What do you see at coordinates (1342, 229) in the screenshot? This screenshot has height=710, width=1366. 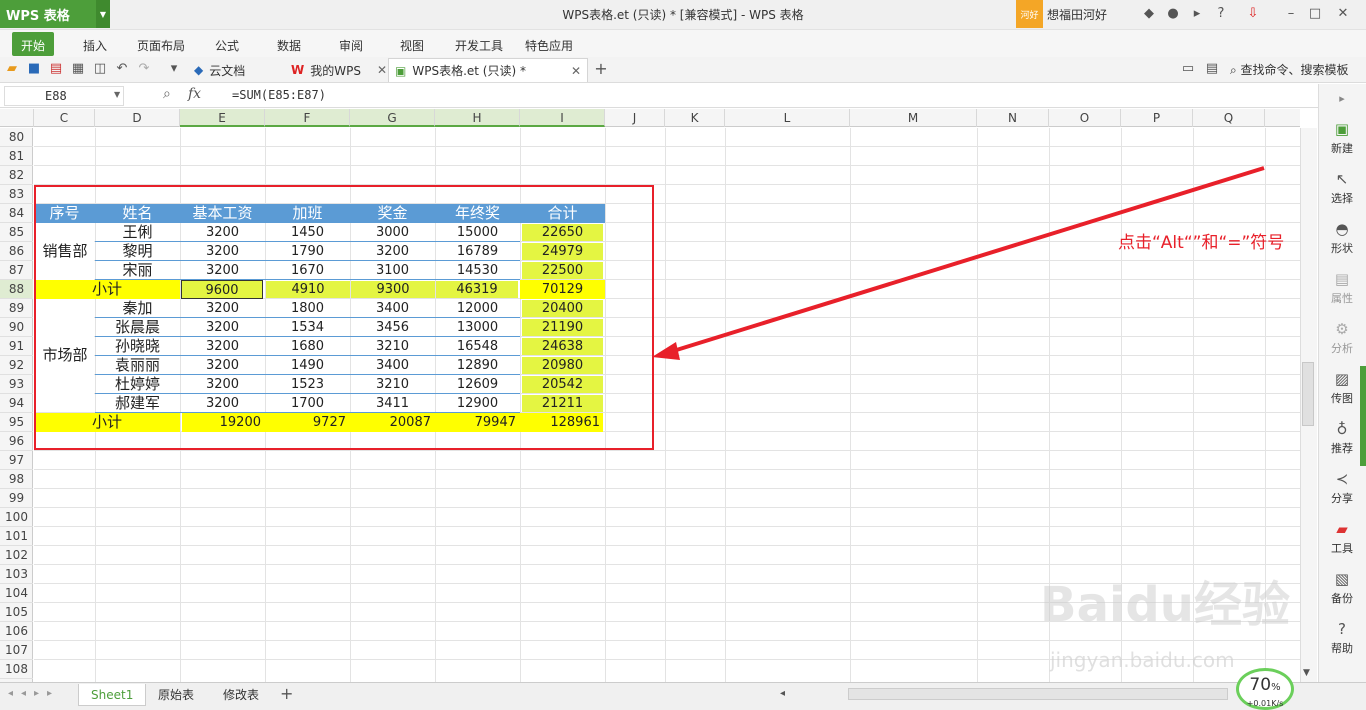 I see `shape-icon: ◓` at bounding box center [1342, 229].